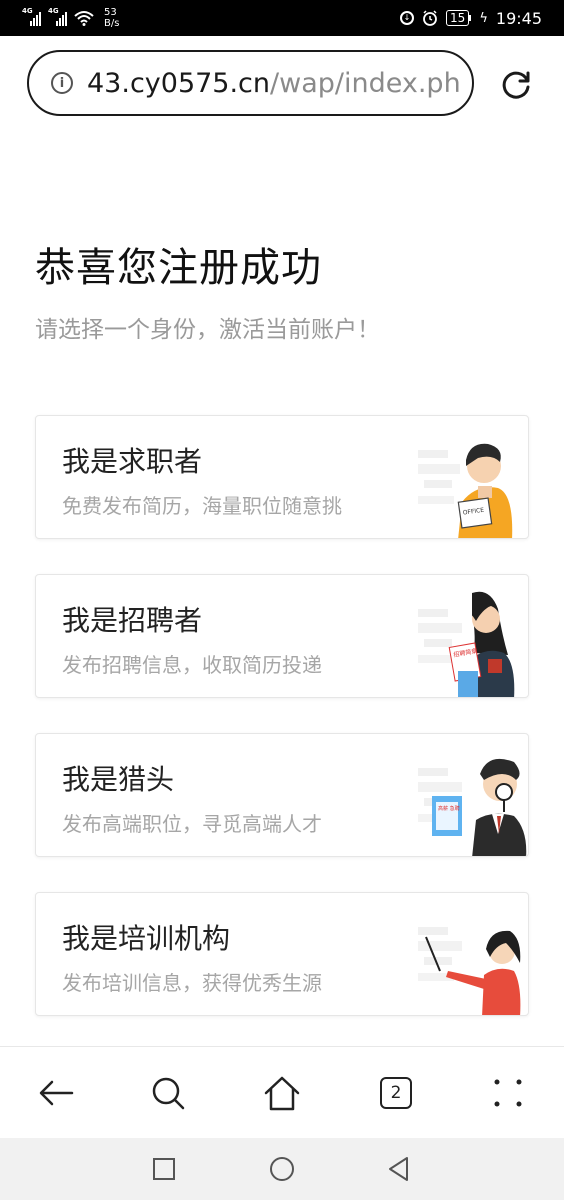 The height and width of the screenshot is (1200, 564). I want to click on network-type-label-2: 4G, so click(53, 11).